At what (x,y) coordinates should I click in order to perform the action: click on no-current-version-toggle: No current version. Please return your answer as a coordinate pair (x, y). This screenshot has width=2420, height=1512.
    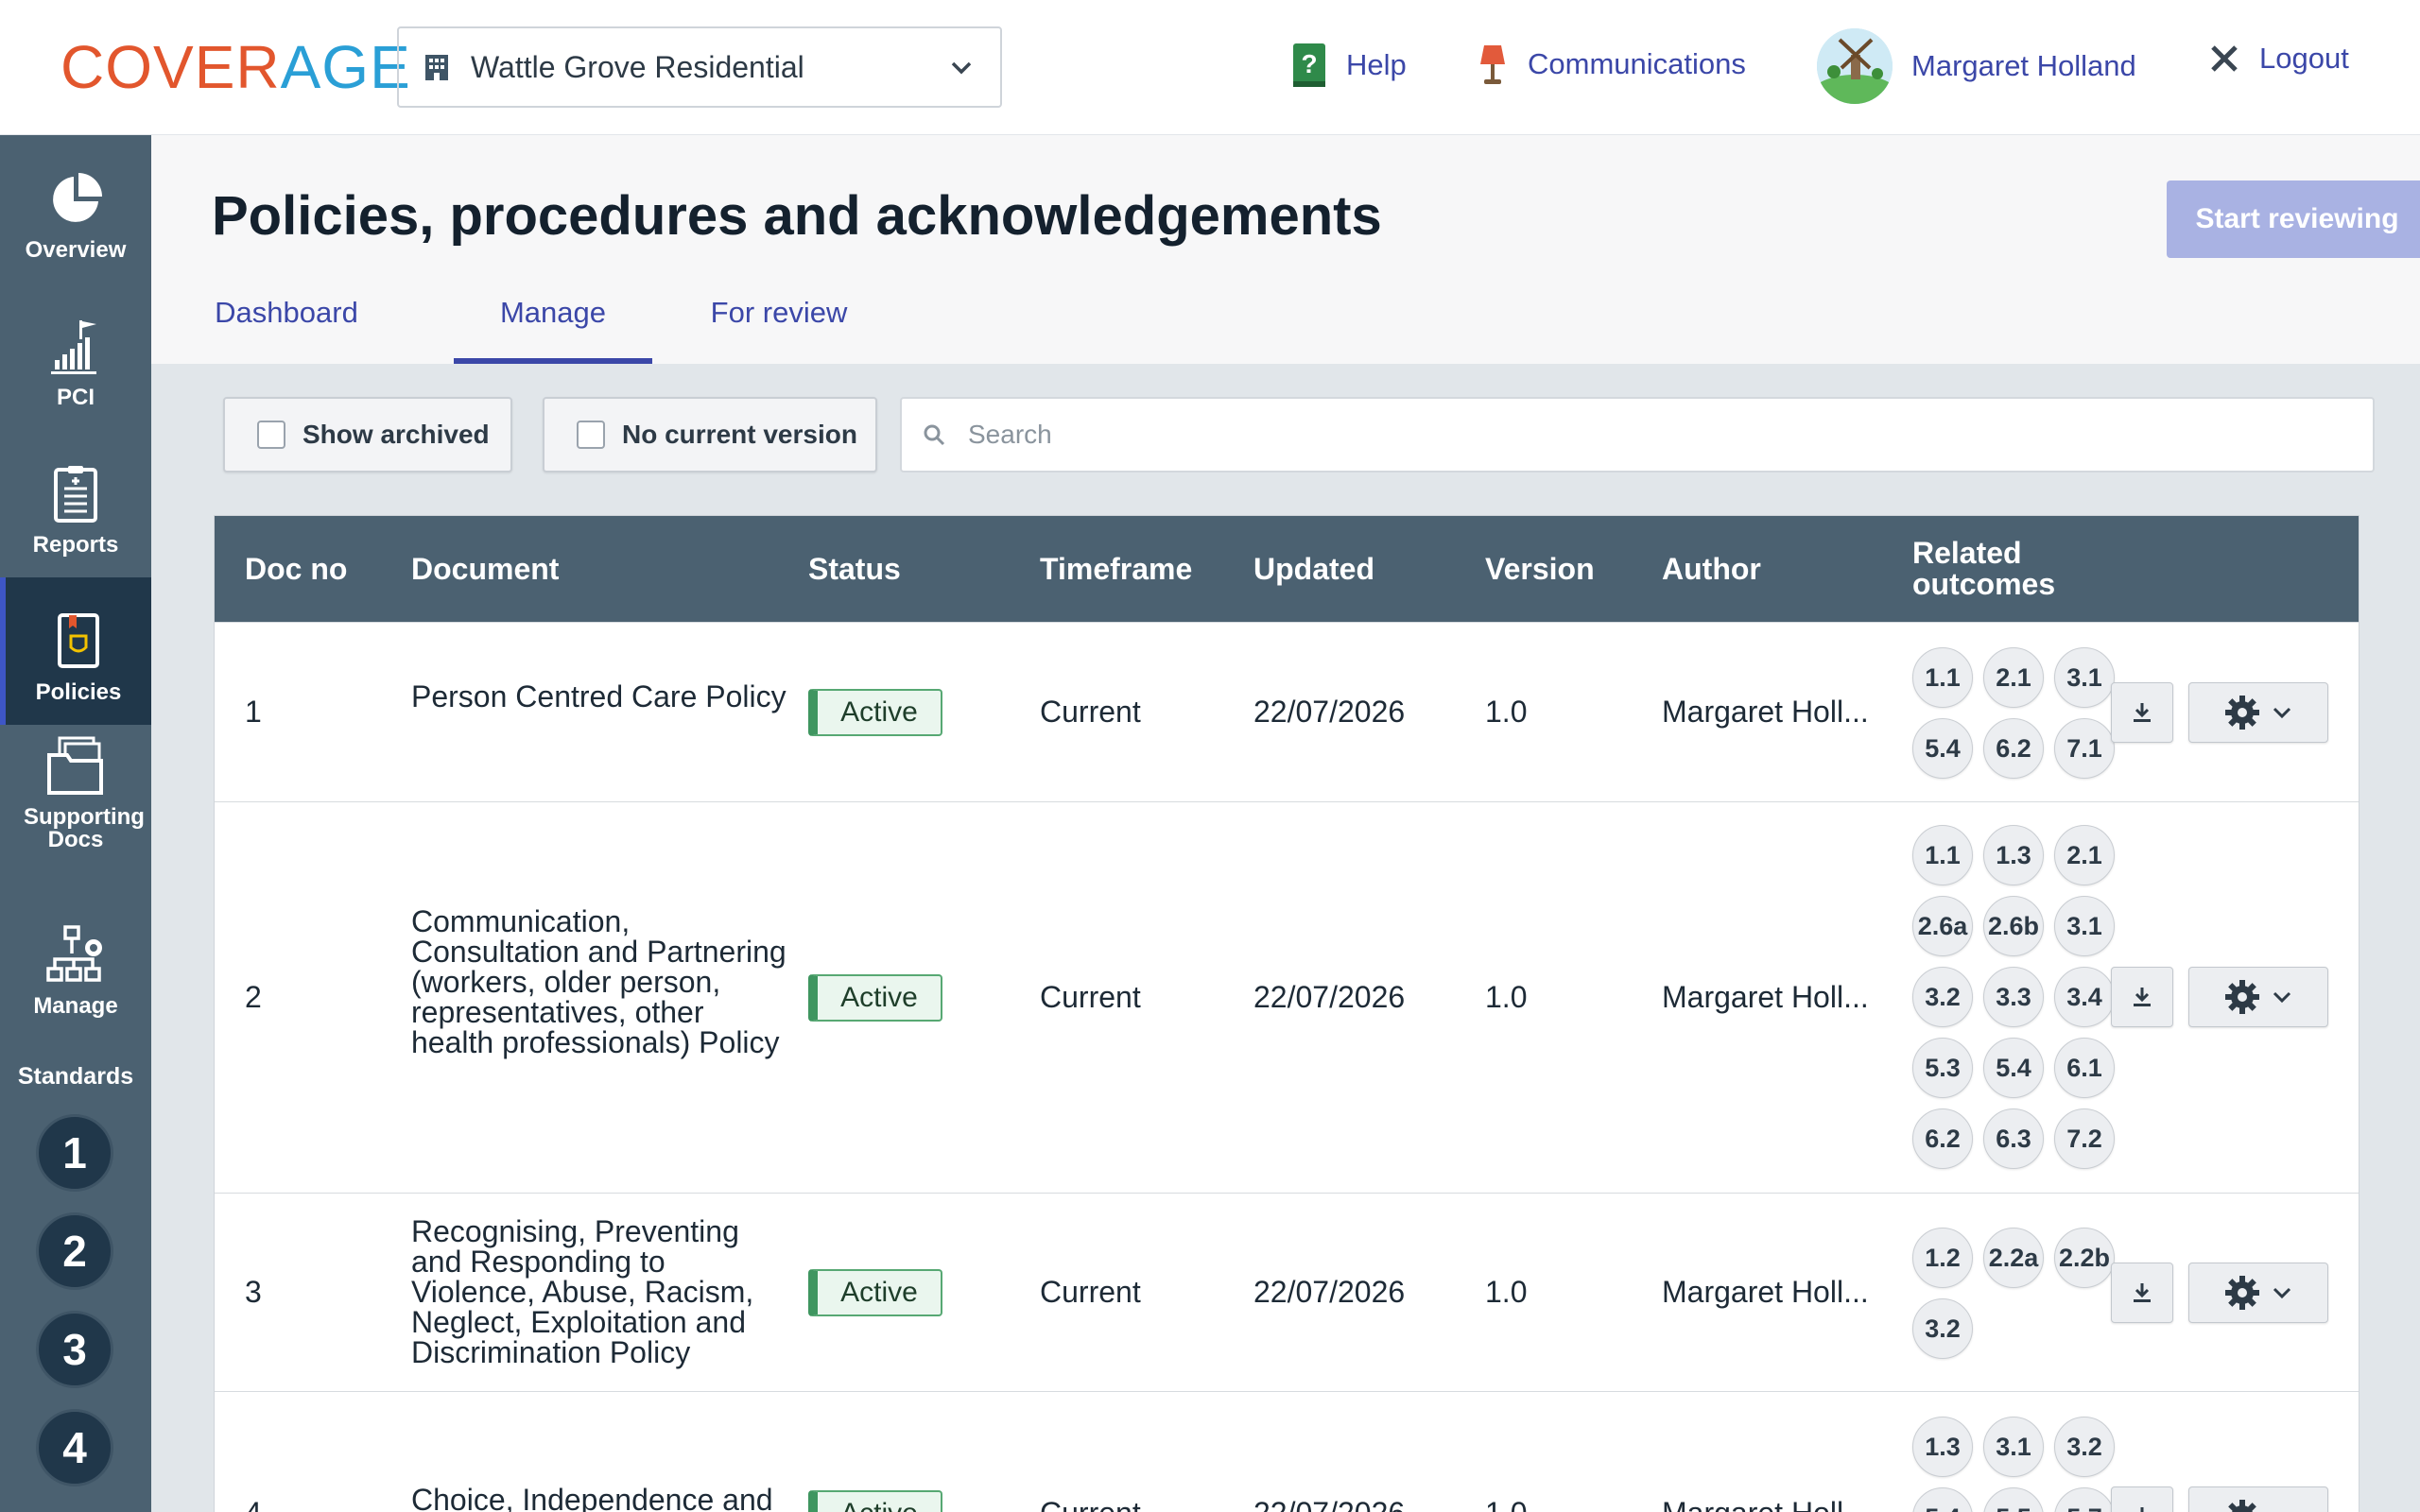
    Looking at the image, I should click on (710, 434).